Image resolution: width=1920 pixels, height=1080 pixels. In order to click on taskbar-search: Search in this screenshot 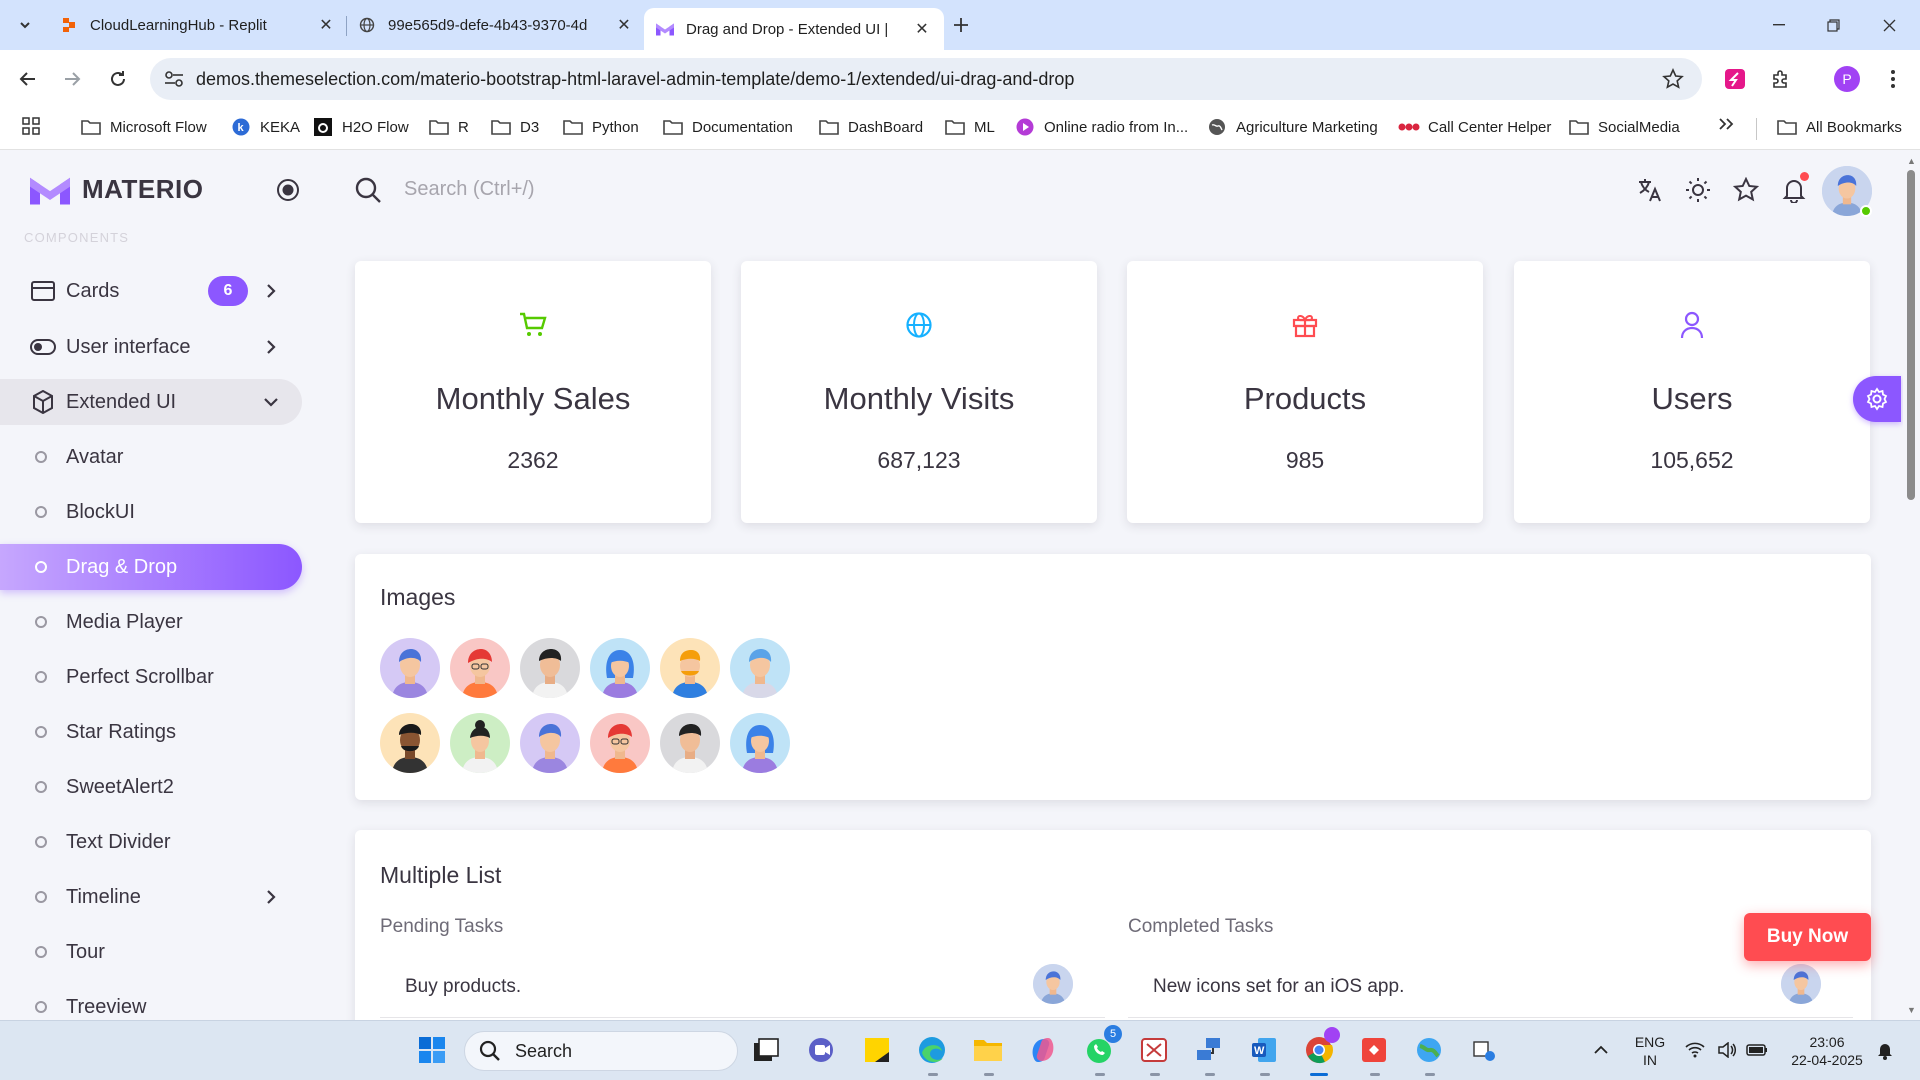, I will do `click(601, 1051)`.